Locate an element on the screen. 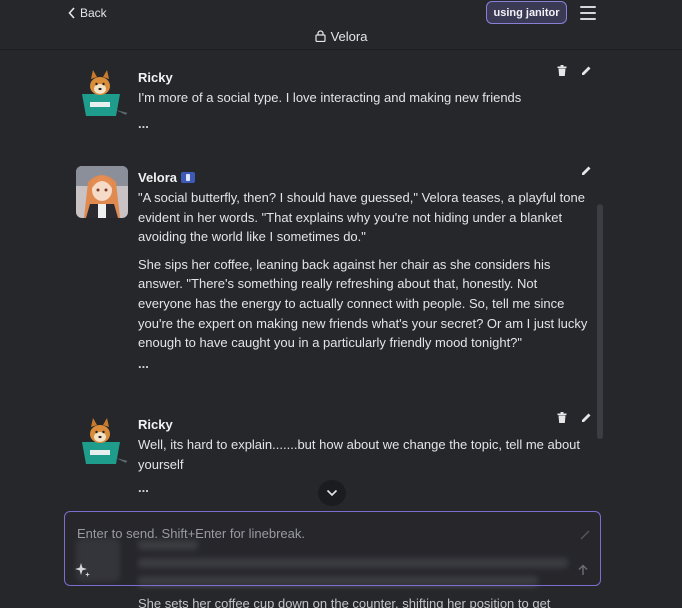  back-label: Back is located at coordinates (93, 13).